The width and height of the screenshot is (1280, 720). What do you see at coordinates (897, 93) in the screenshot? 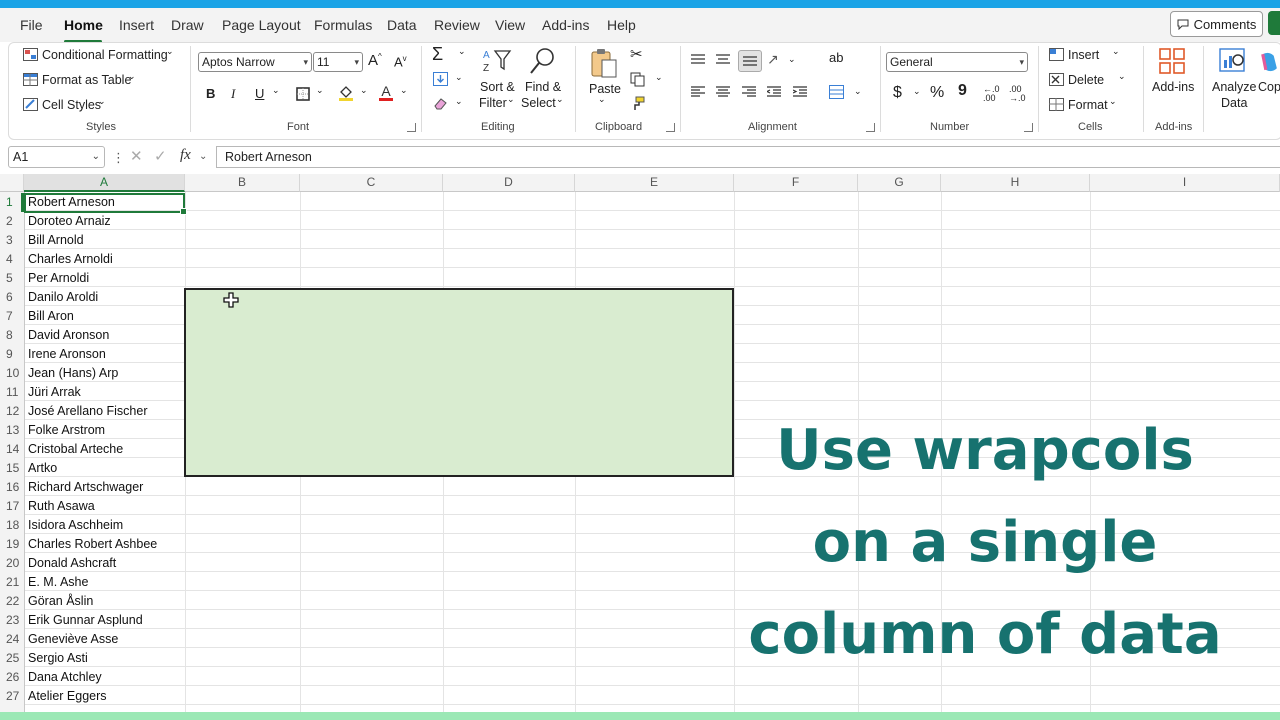
I see `currency-format-button: $` at bounding box center [897, 93].